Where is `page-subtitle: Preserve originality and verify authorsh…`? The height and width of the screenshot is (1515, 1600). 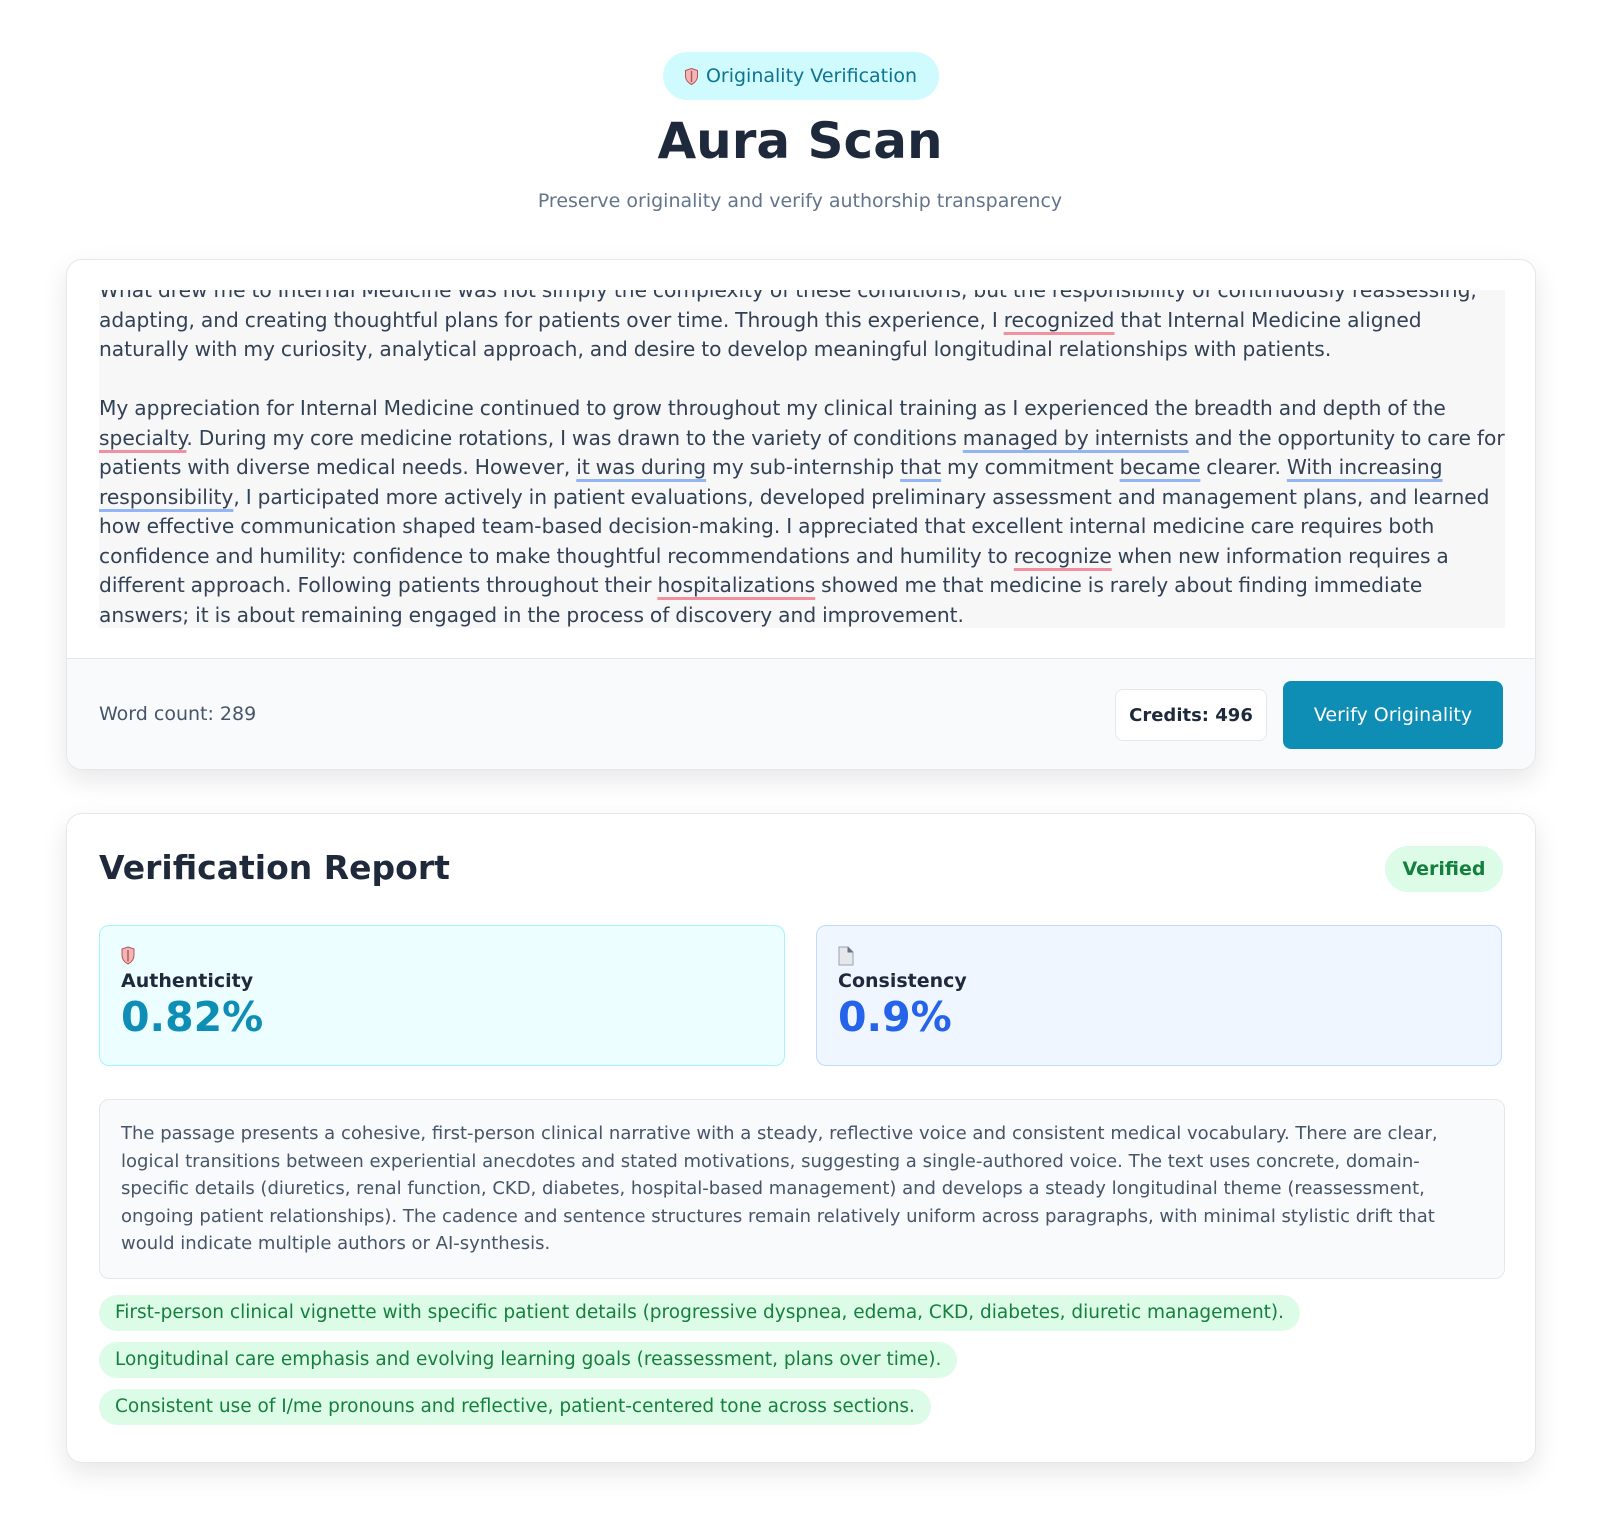
page-subtitle: Preserve originality and verify authorsh… is located at coordinates (800, 201).